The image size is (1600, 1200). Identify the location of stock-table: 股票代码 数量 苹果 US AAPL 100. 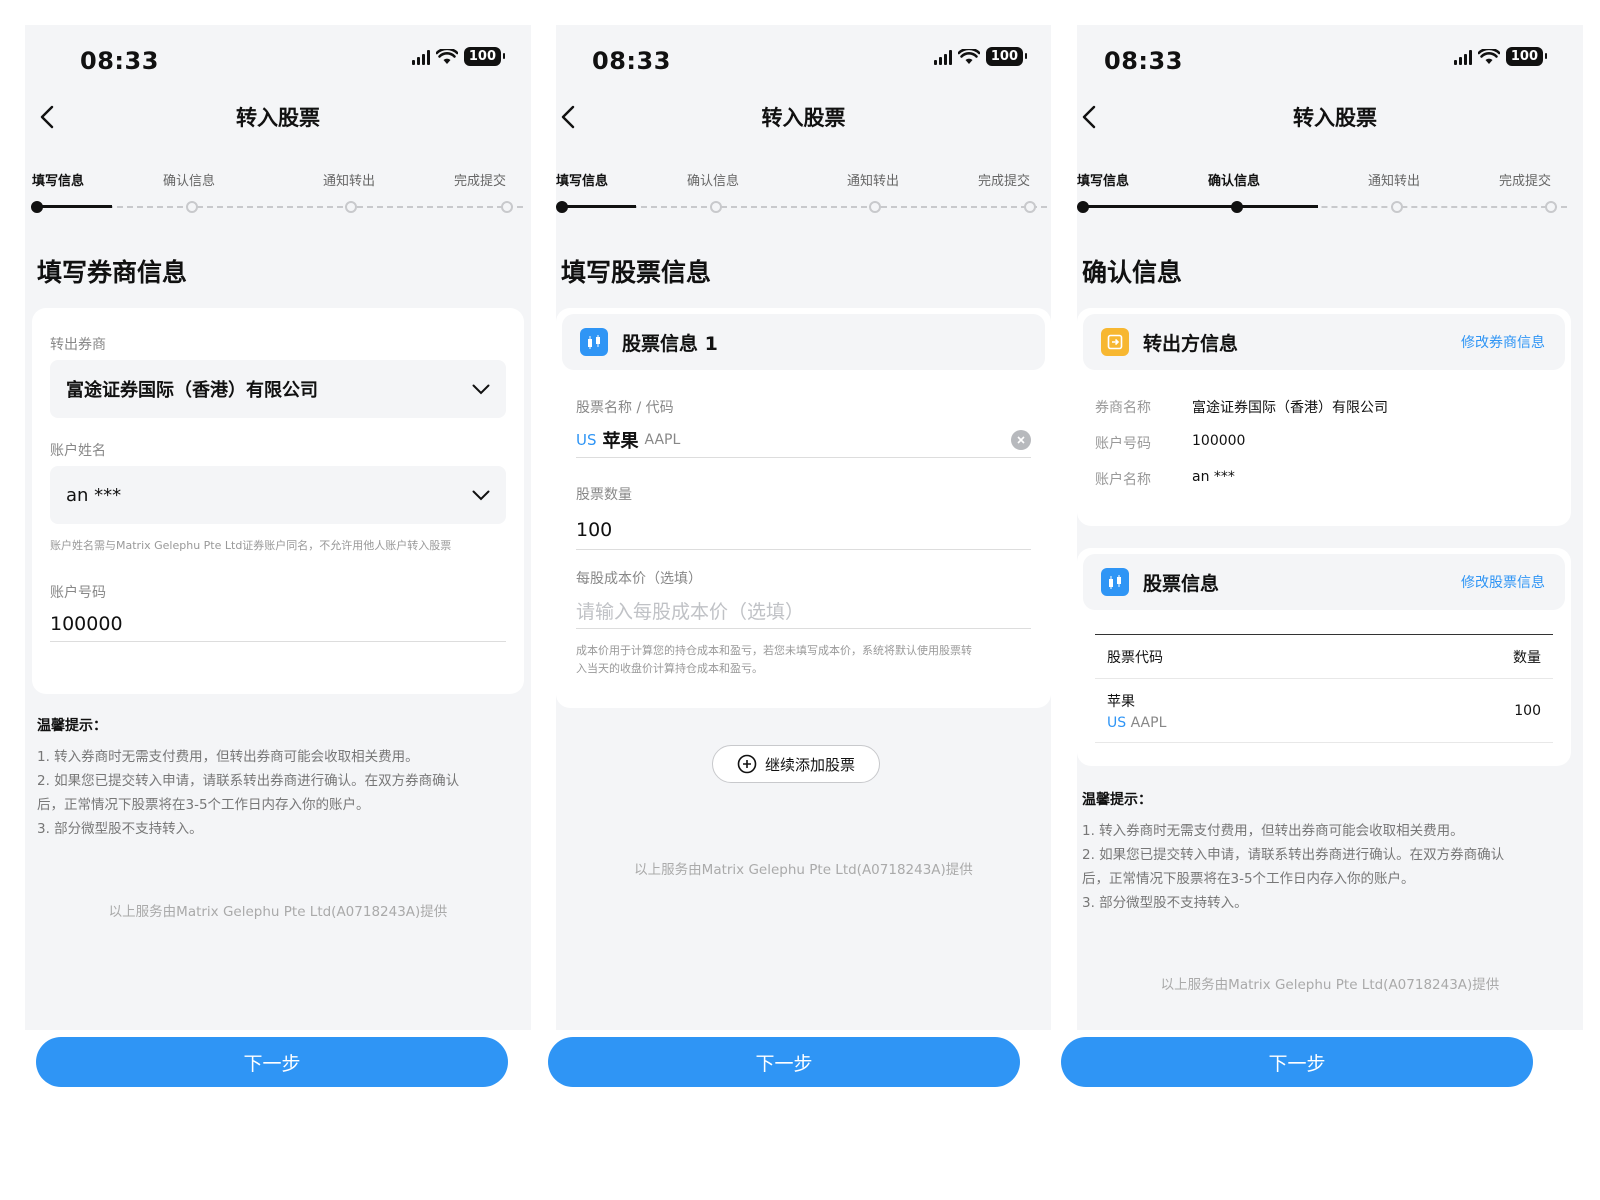
(1324, 688).